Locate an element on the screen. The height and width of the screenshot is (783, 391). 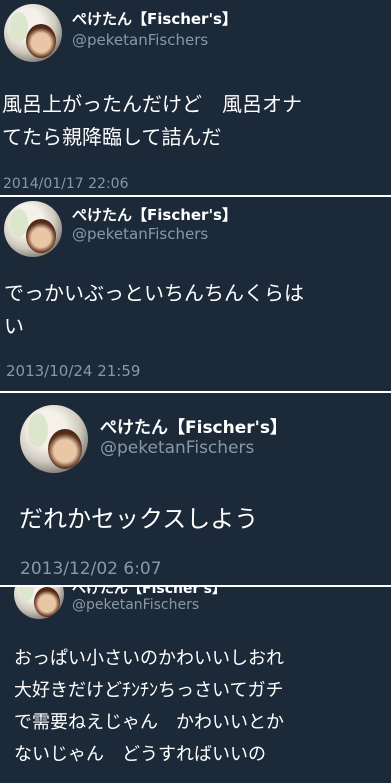
tweet-timestamp: 2014/01/17 22:06 is located at coordinates (66, 184).